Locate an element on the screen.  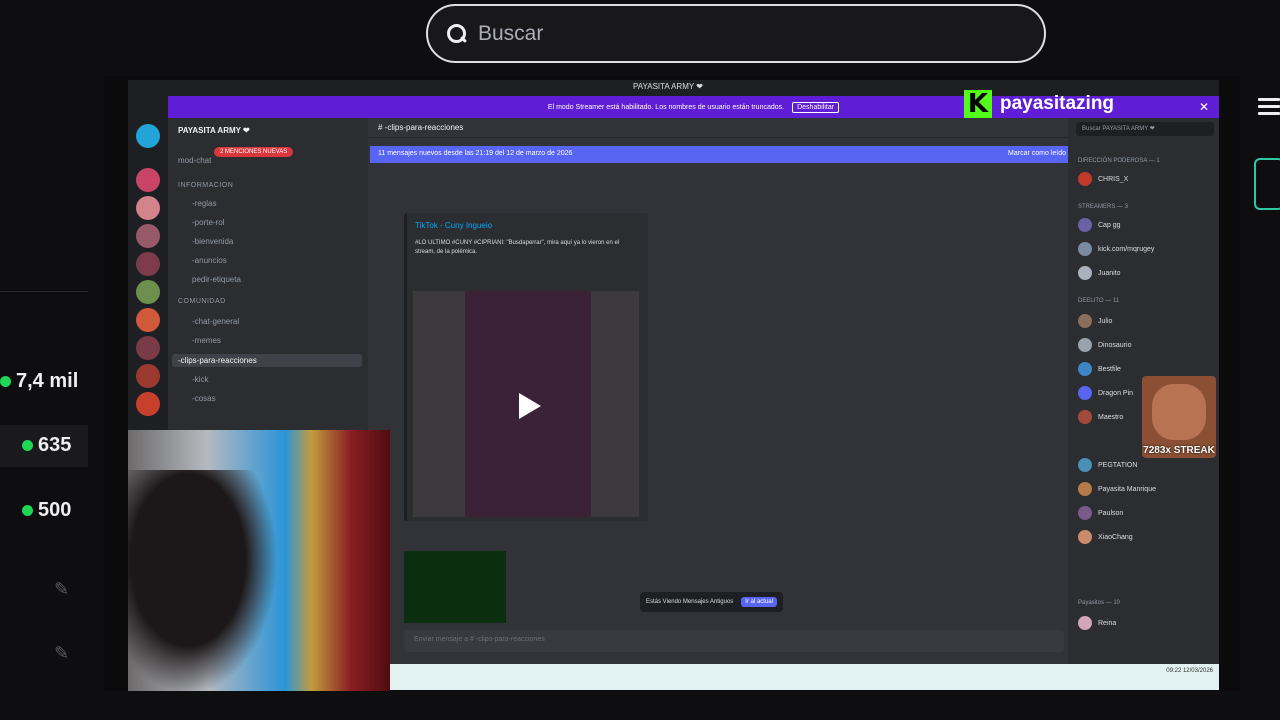
window-title: PAYASITA ARMY ❤ is located at coordinates (668, 86).